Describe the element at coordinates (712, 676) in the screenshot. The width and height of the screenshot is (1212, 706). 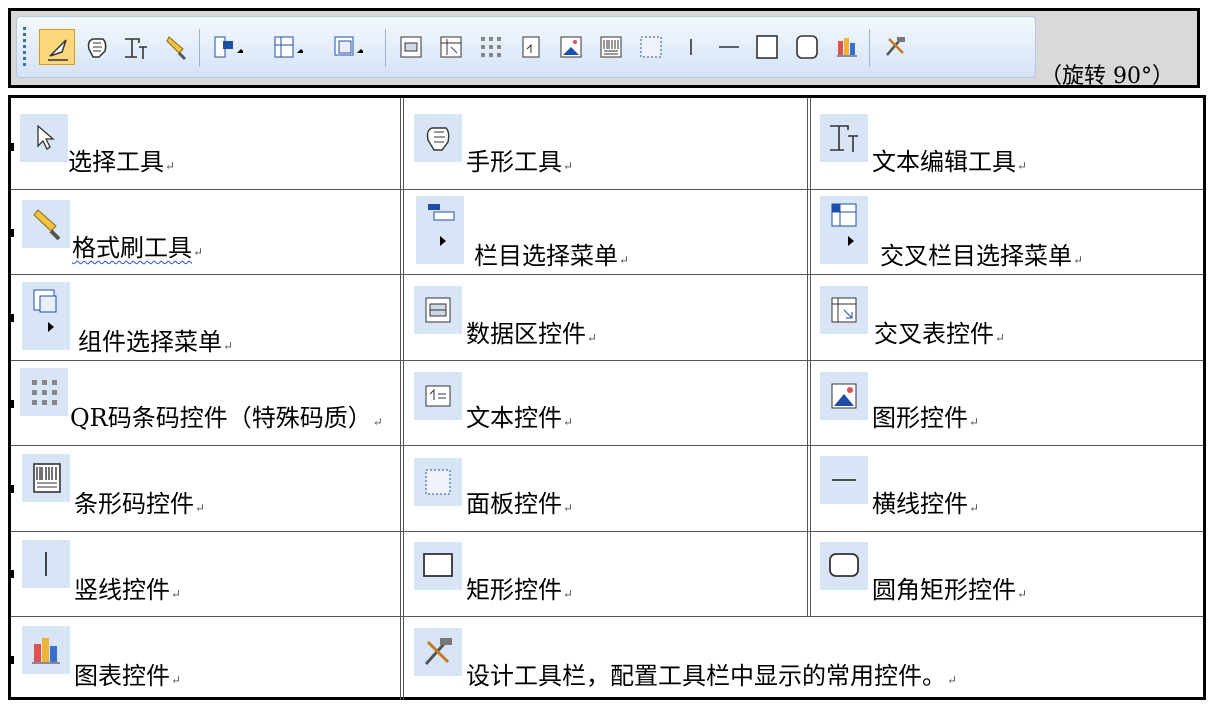
I see `cell-label: 设计工具栏，配置工具栏中显示的常用控件。↵` at that location.